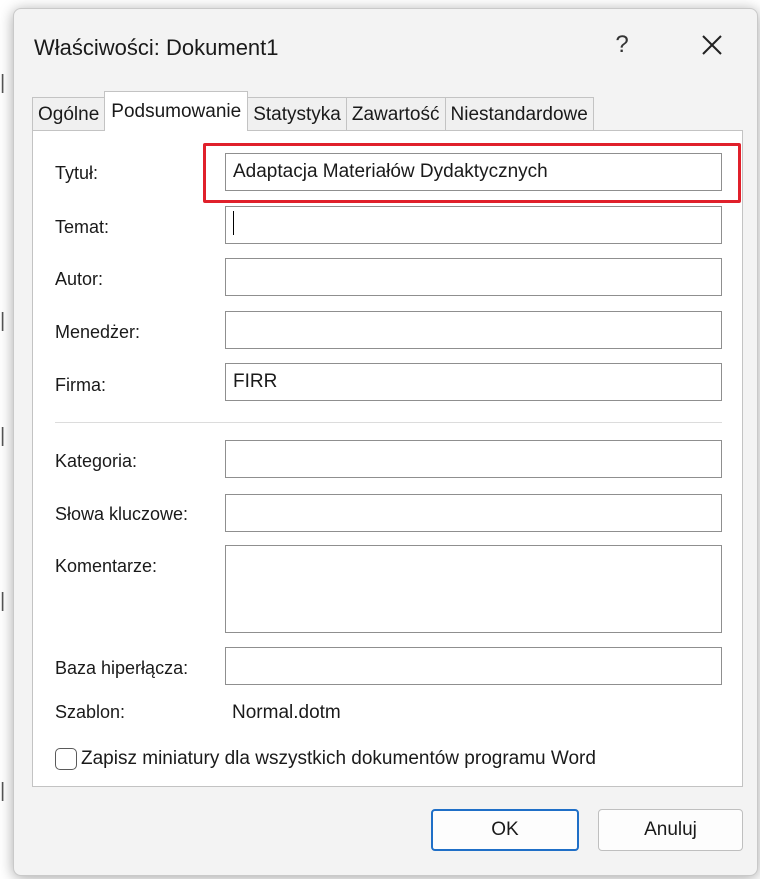 The image size is (760, 879). What do you see at coordinates (286, 712) in the screenshot?
I see `template-value: Normal.dotm` at bounding box center [286, 712].